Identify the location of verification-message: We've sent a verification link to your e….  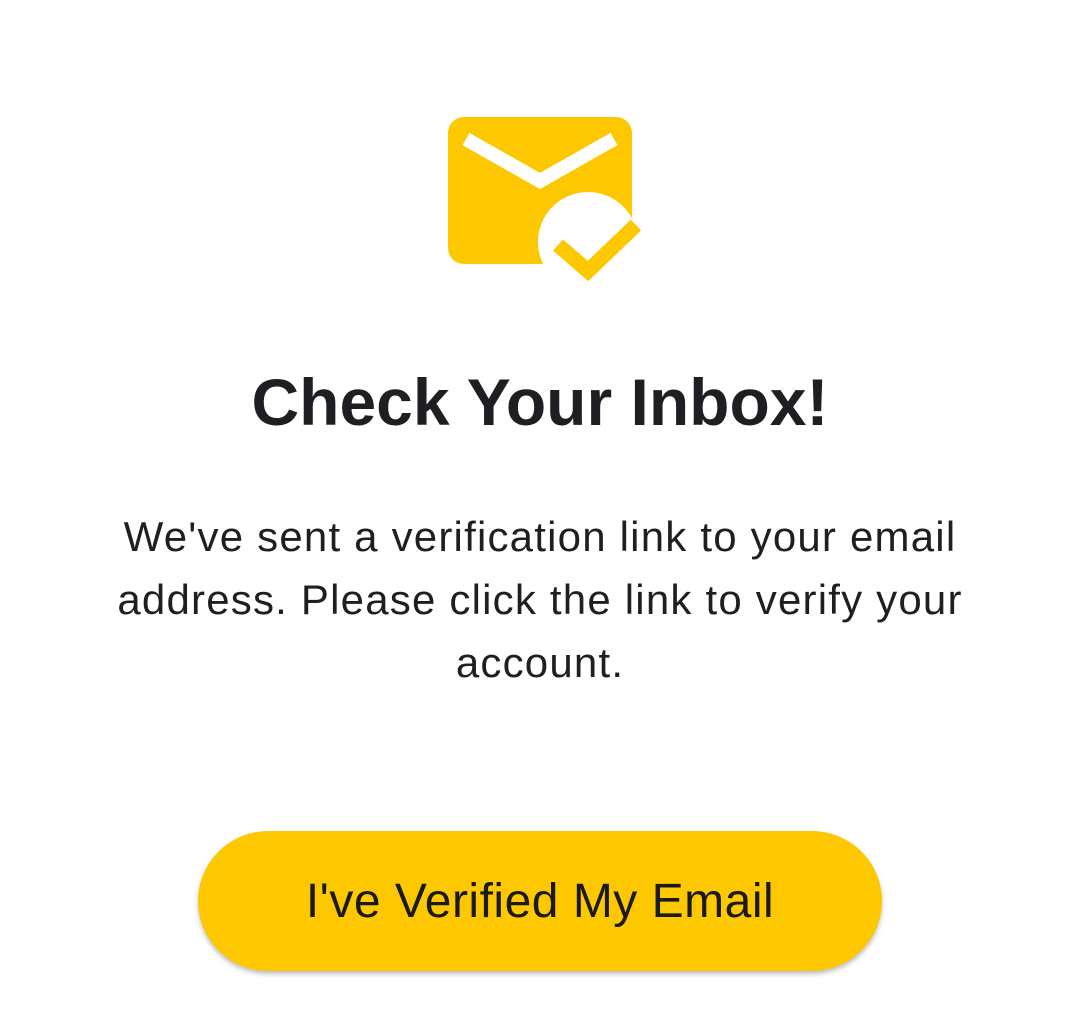
(540, 599).